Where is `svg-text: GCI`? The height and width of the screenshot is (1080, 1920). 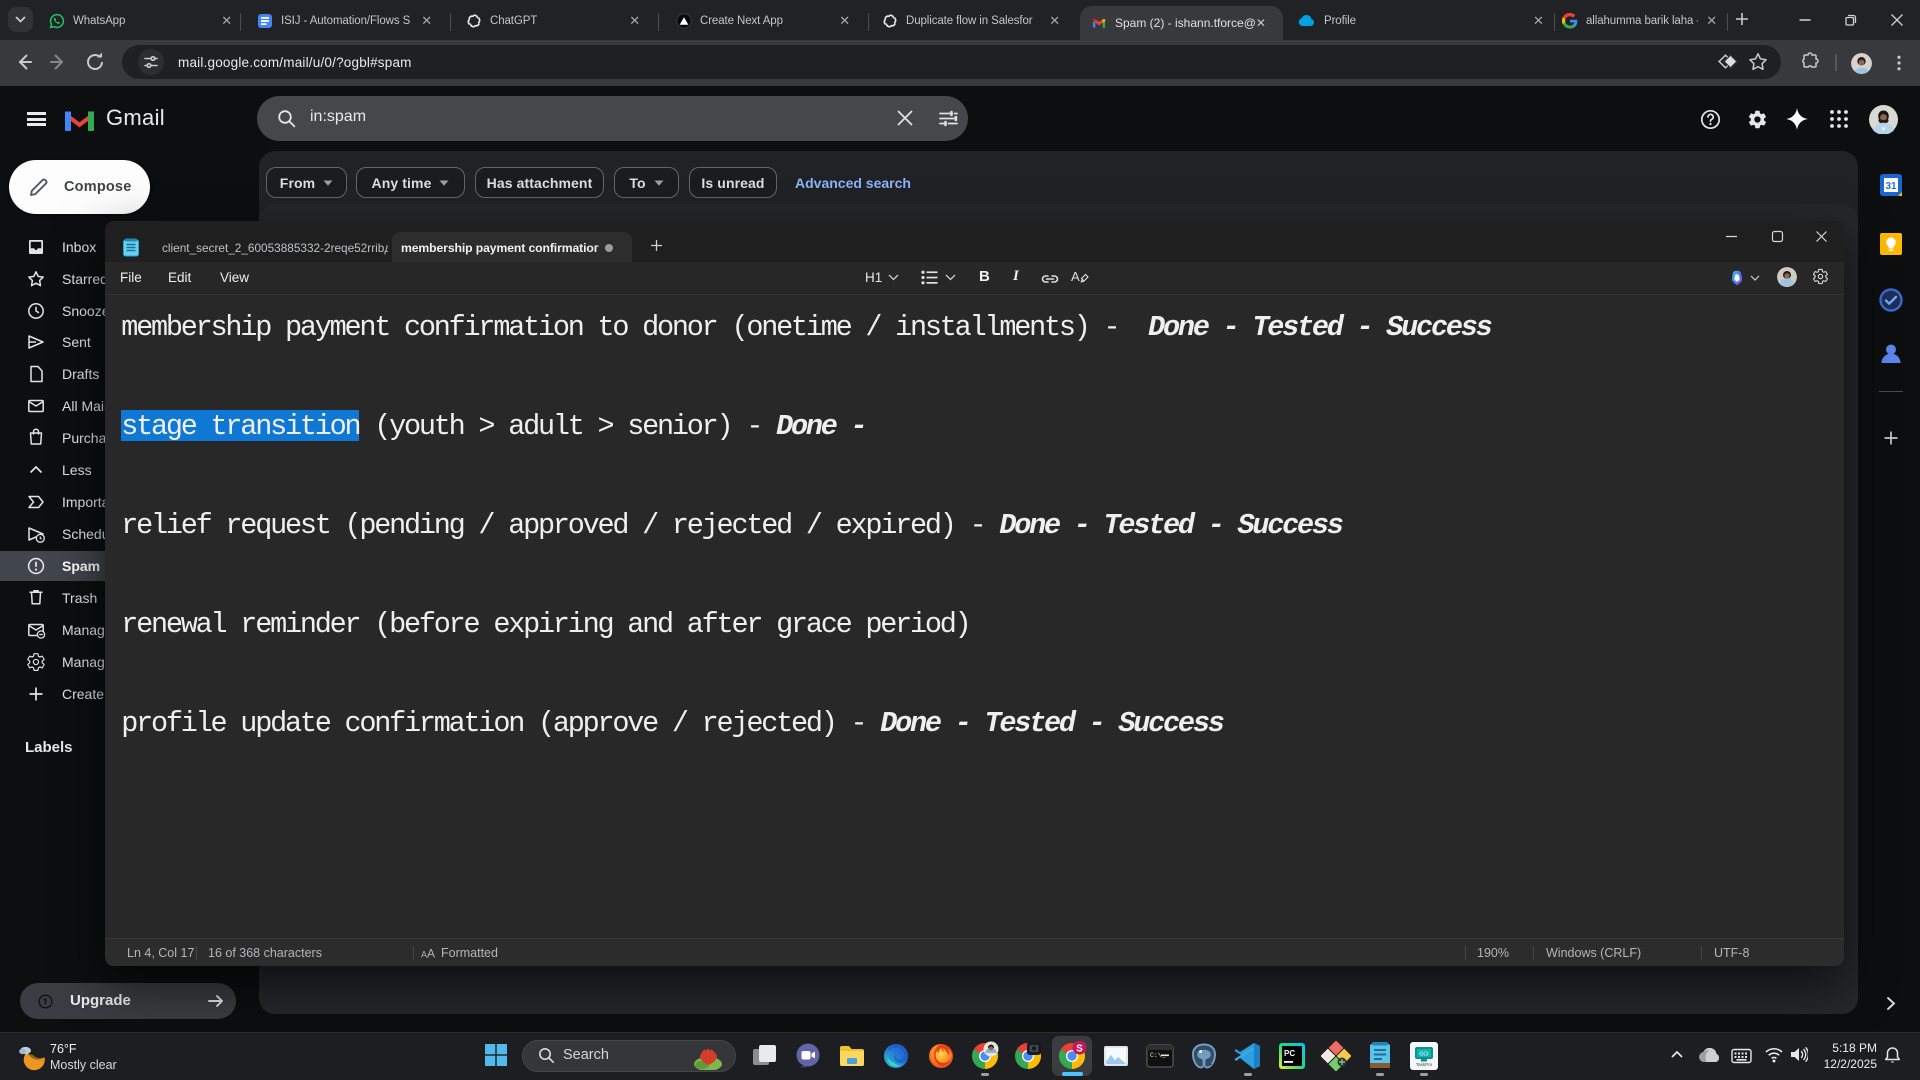
svg-text: GCI is located at coordinates (1424, 1055).